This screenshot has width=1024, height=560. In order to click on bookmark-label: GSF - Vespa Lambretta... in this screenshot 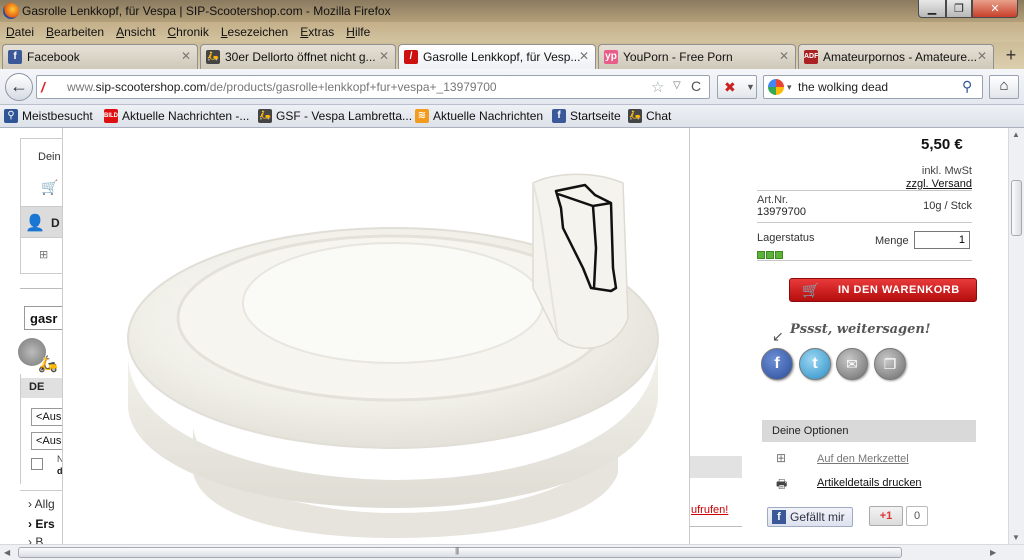, I will do `click(344, 116)`.